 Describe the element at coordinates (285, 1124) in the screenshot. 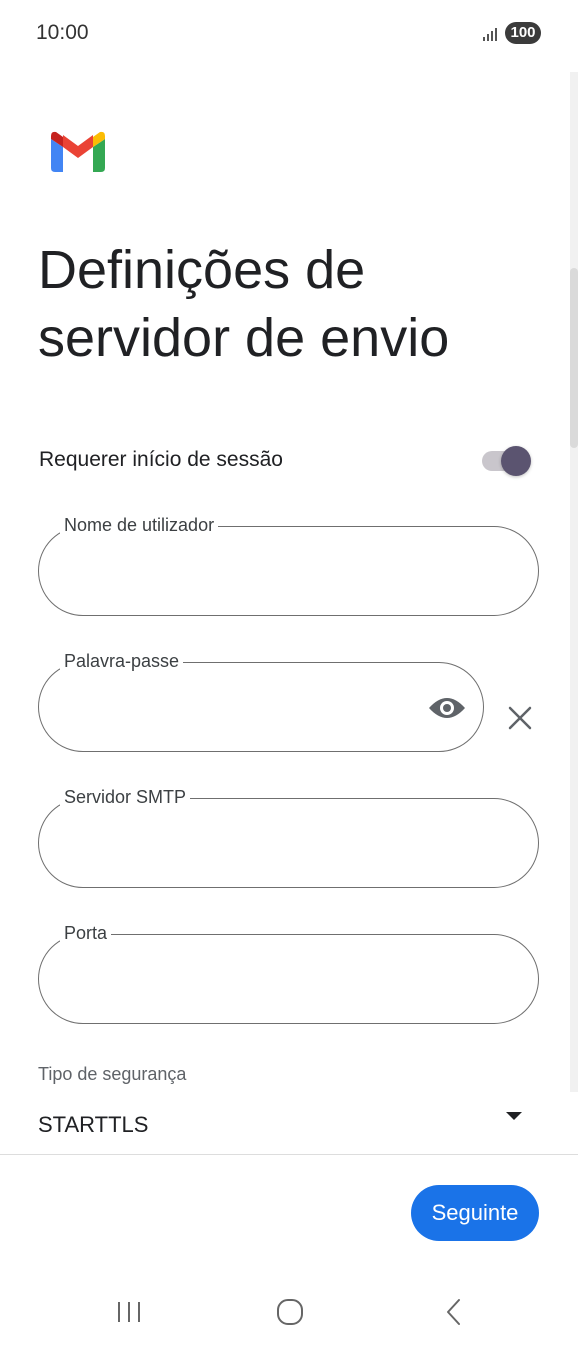

I see `security-type-dropdown: STARTTLS` at that location.